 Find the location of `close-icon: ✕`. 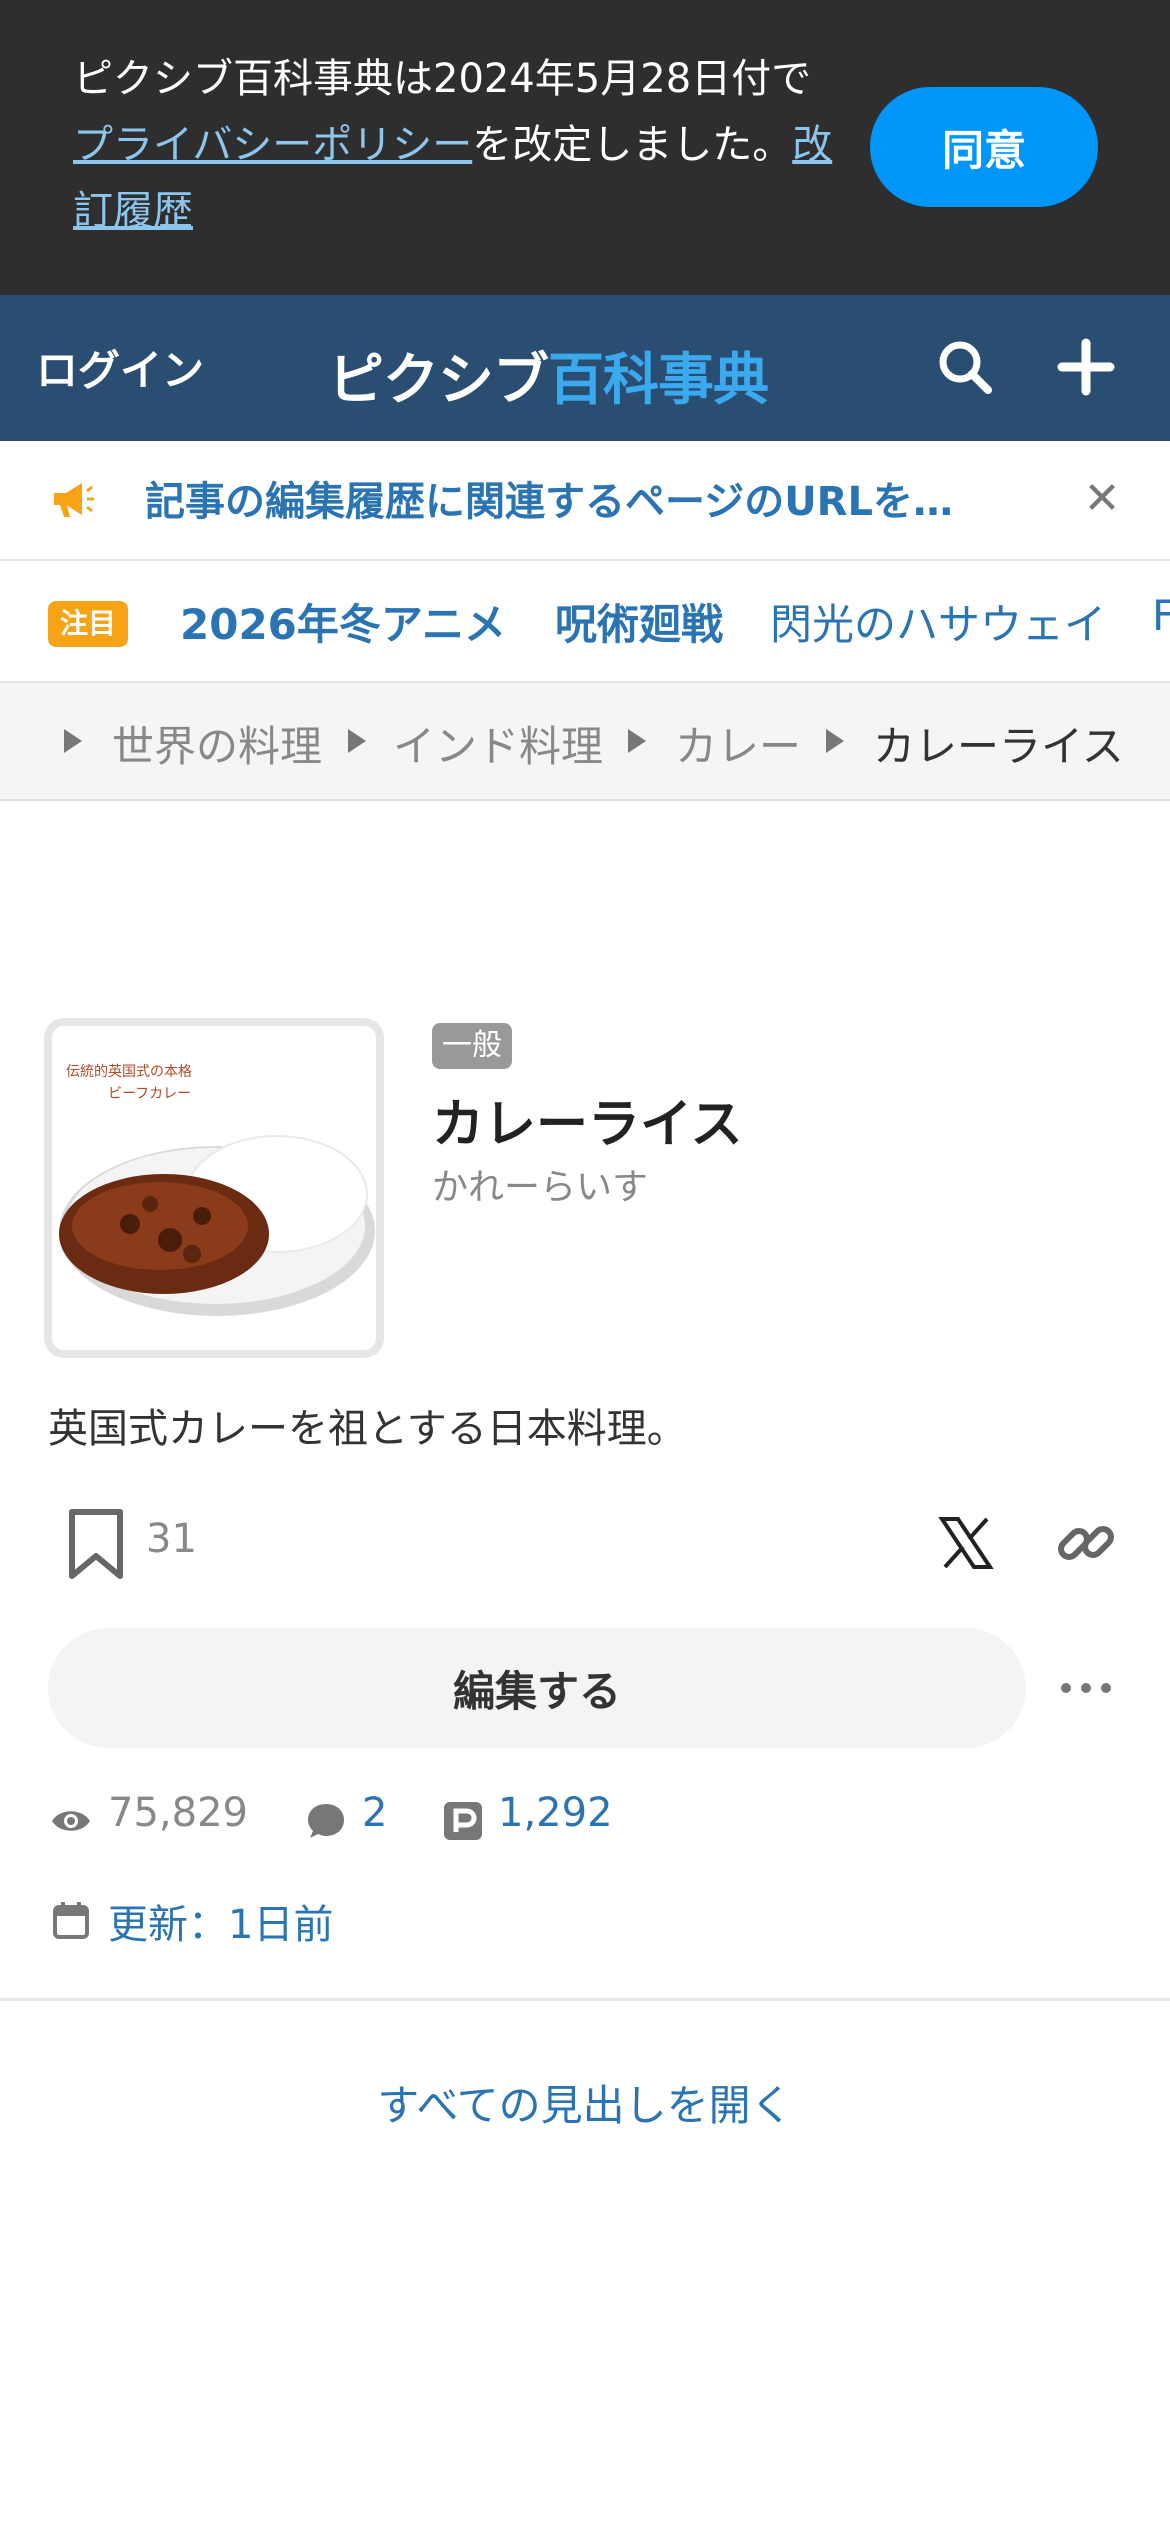

close-icon: ✕ is located at coordinates (1102, 499).